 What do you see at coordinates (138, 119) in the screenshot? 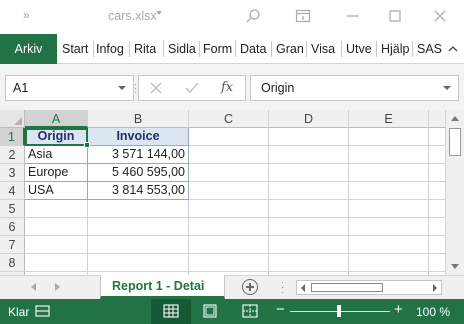
I see `column-header-b: B` at bounding box center [138, 119].